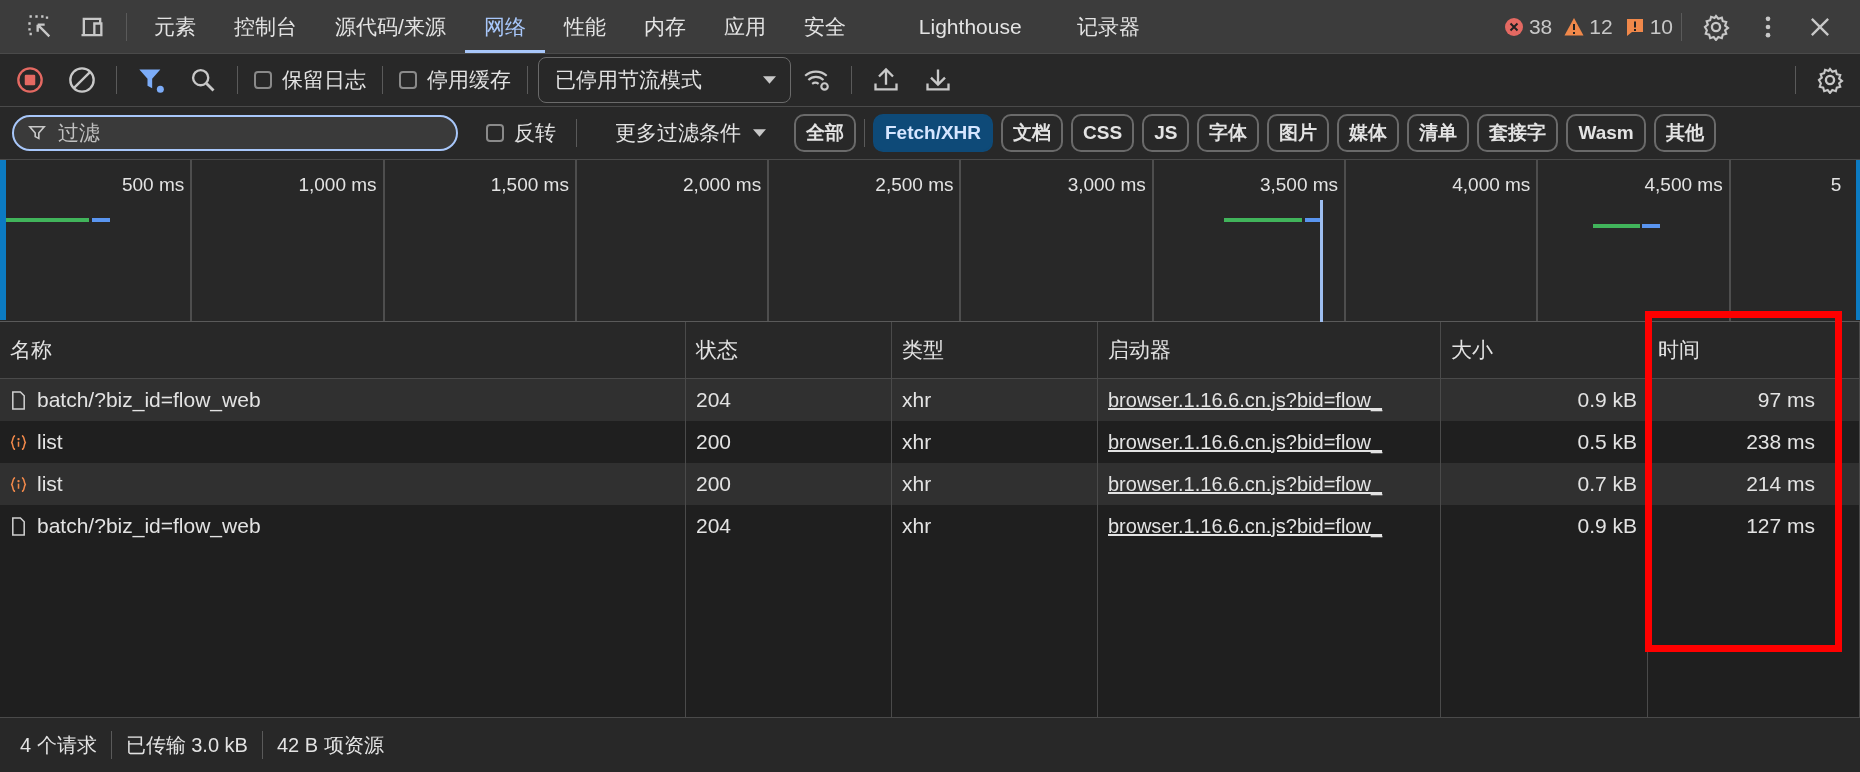 Image resolution: width=1860 pixels, height=772 pixels. I want to click on error-icon, so click(1513, 26).